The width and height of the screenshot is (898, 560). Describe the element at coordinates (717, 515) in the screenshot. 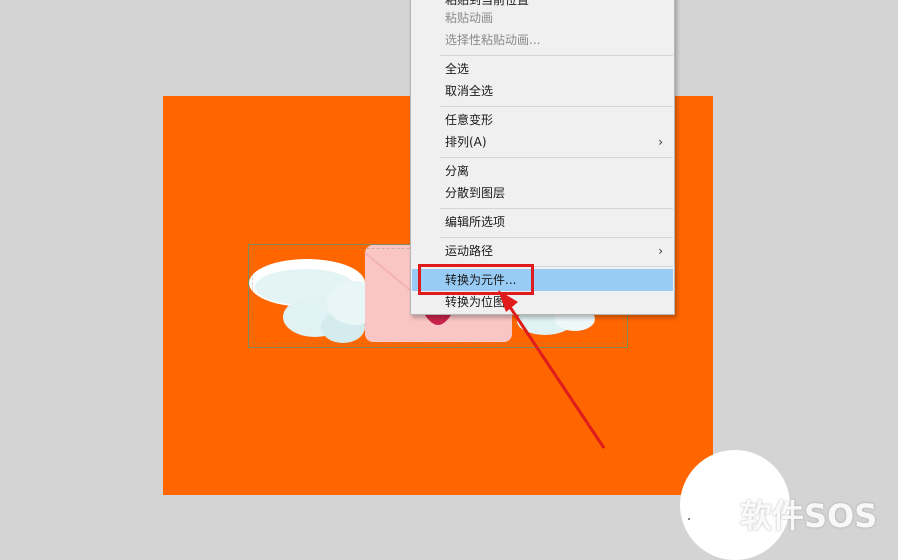

I see `watermark-logo-icon` at that location.